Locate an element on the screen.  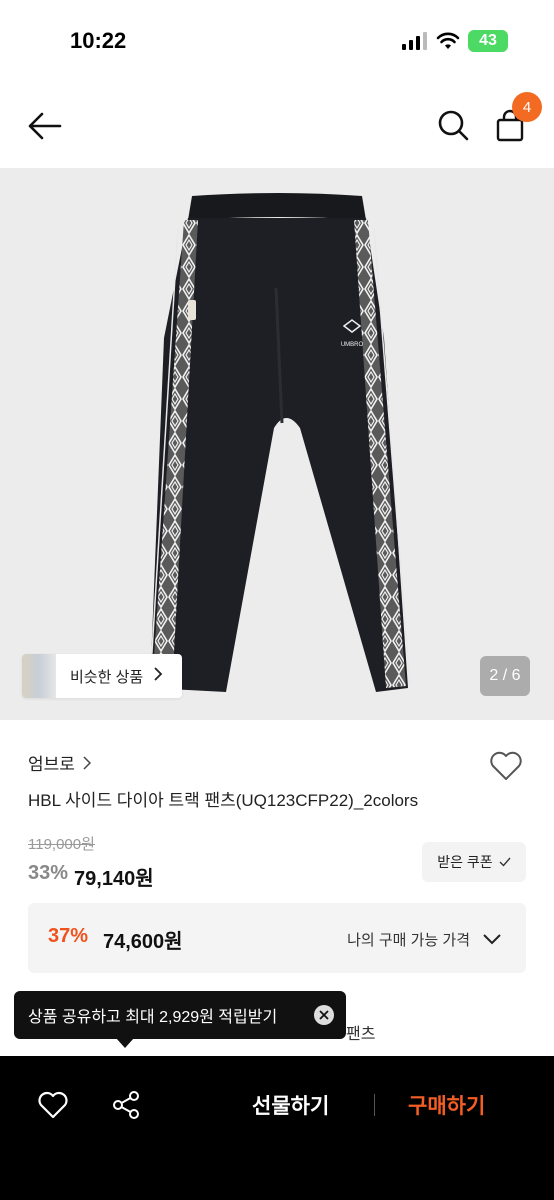
like-button is located at coordinates (53, 1105).